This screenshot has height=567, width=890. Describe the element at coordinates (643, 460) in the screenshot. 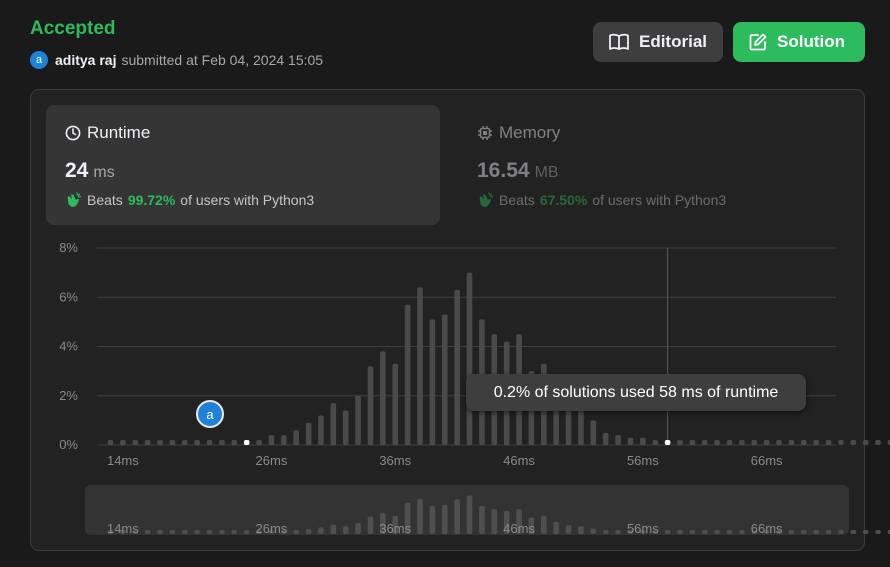

I see `x-tick-label: 56ms` at that location.